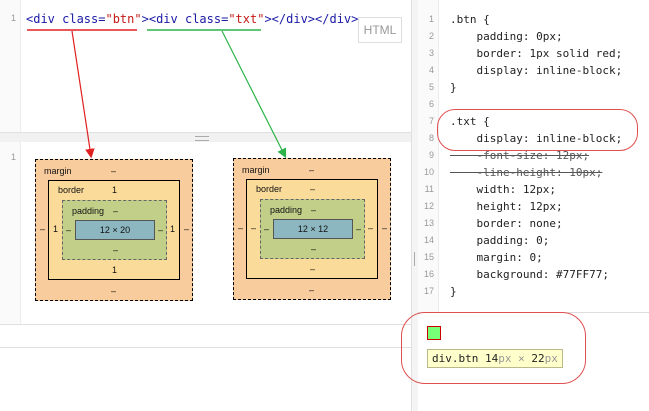 The image size is (649, 411). Describe the element at coordinates (246, 19) in the screenshot. I see `code-token: "txt"` at that location.